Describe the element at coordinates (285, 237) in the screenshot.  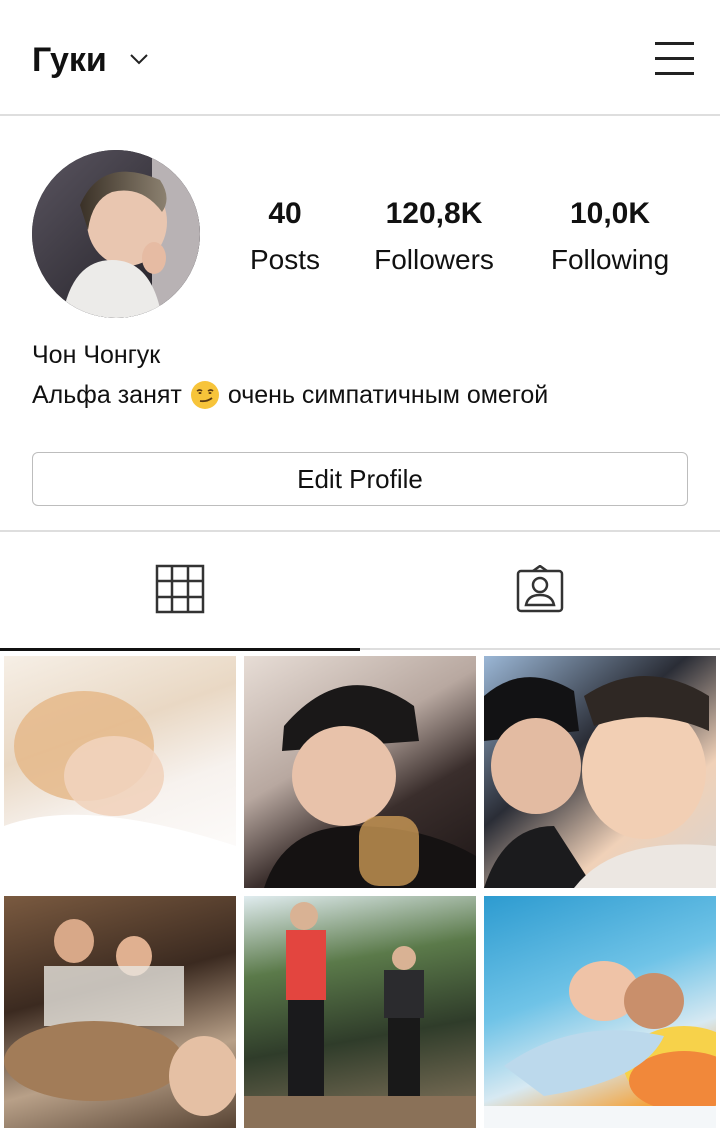
I see `posts-stat: 40 Posts` at that location.